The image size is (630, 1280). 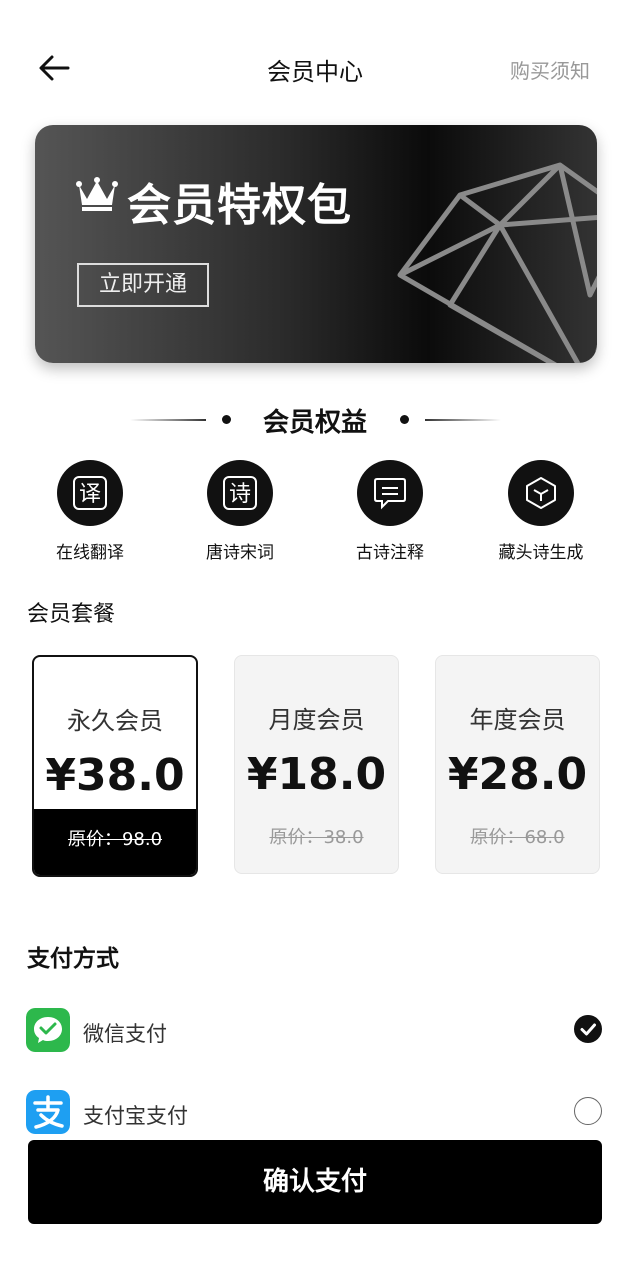 I want to click on dot, so click(x=404, y=419).